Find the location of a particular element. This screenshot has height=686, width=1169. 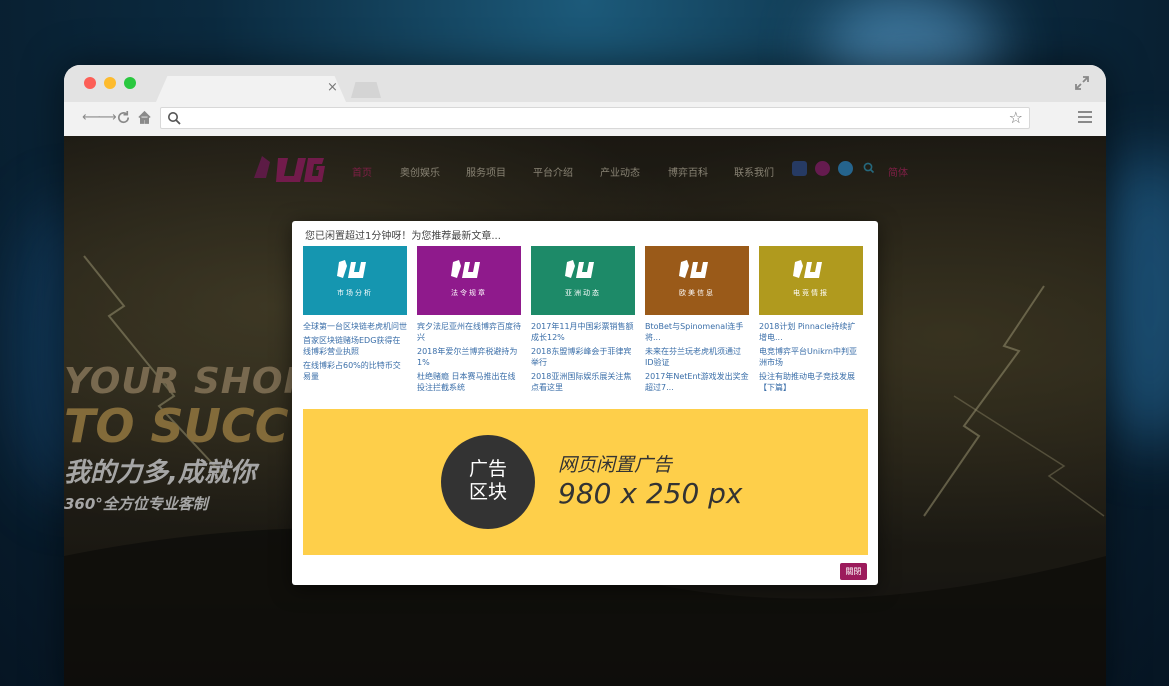

card-category: 欧美信息 is located at coordinates (697, 293).